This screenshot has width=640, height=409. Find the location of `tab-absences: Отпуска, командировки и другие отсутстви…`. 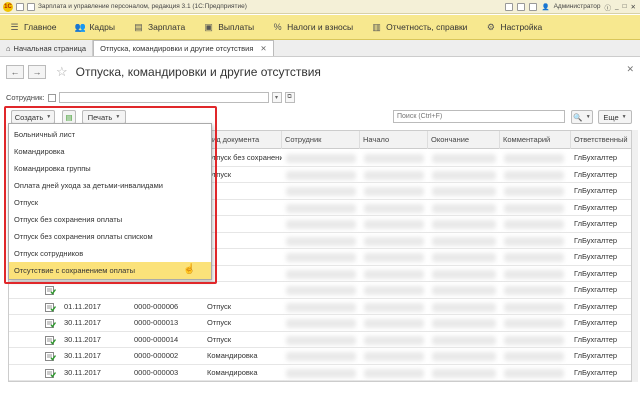

tab-absences: Отпуска, командировки и другие отсутстви… is located at coordinates (183, 48).